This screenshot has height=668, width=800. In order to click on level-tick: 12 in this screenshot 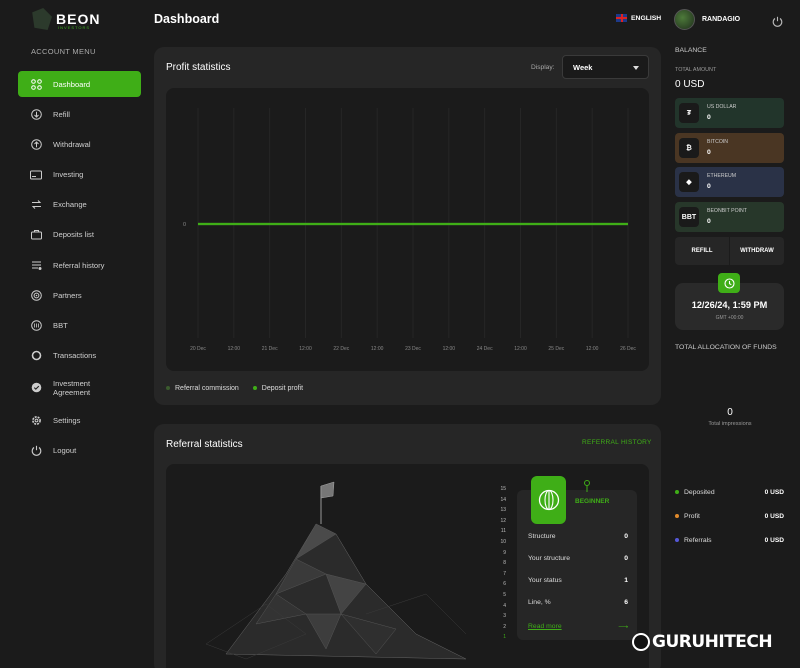, I will do `click(503, 520)`.